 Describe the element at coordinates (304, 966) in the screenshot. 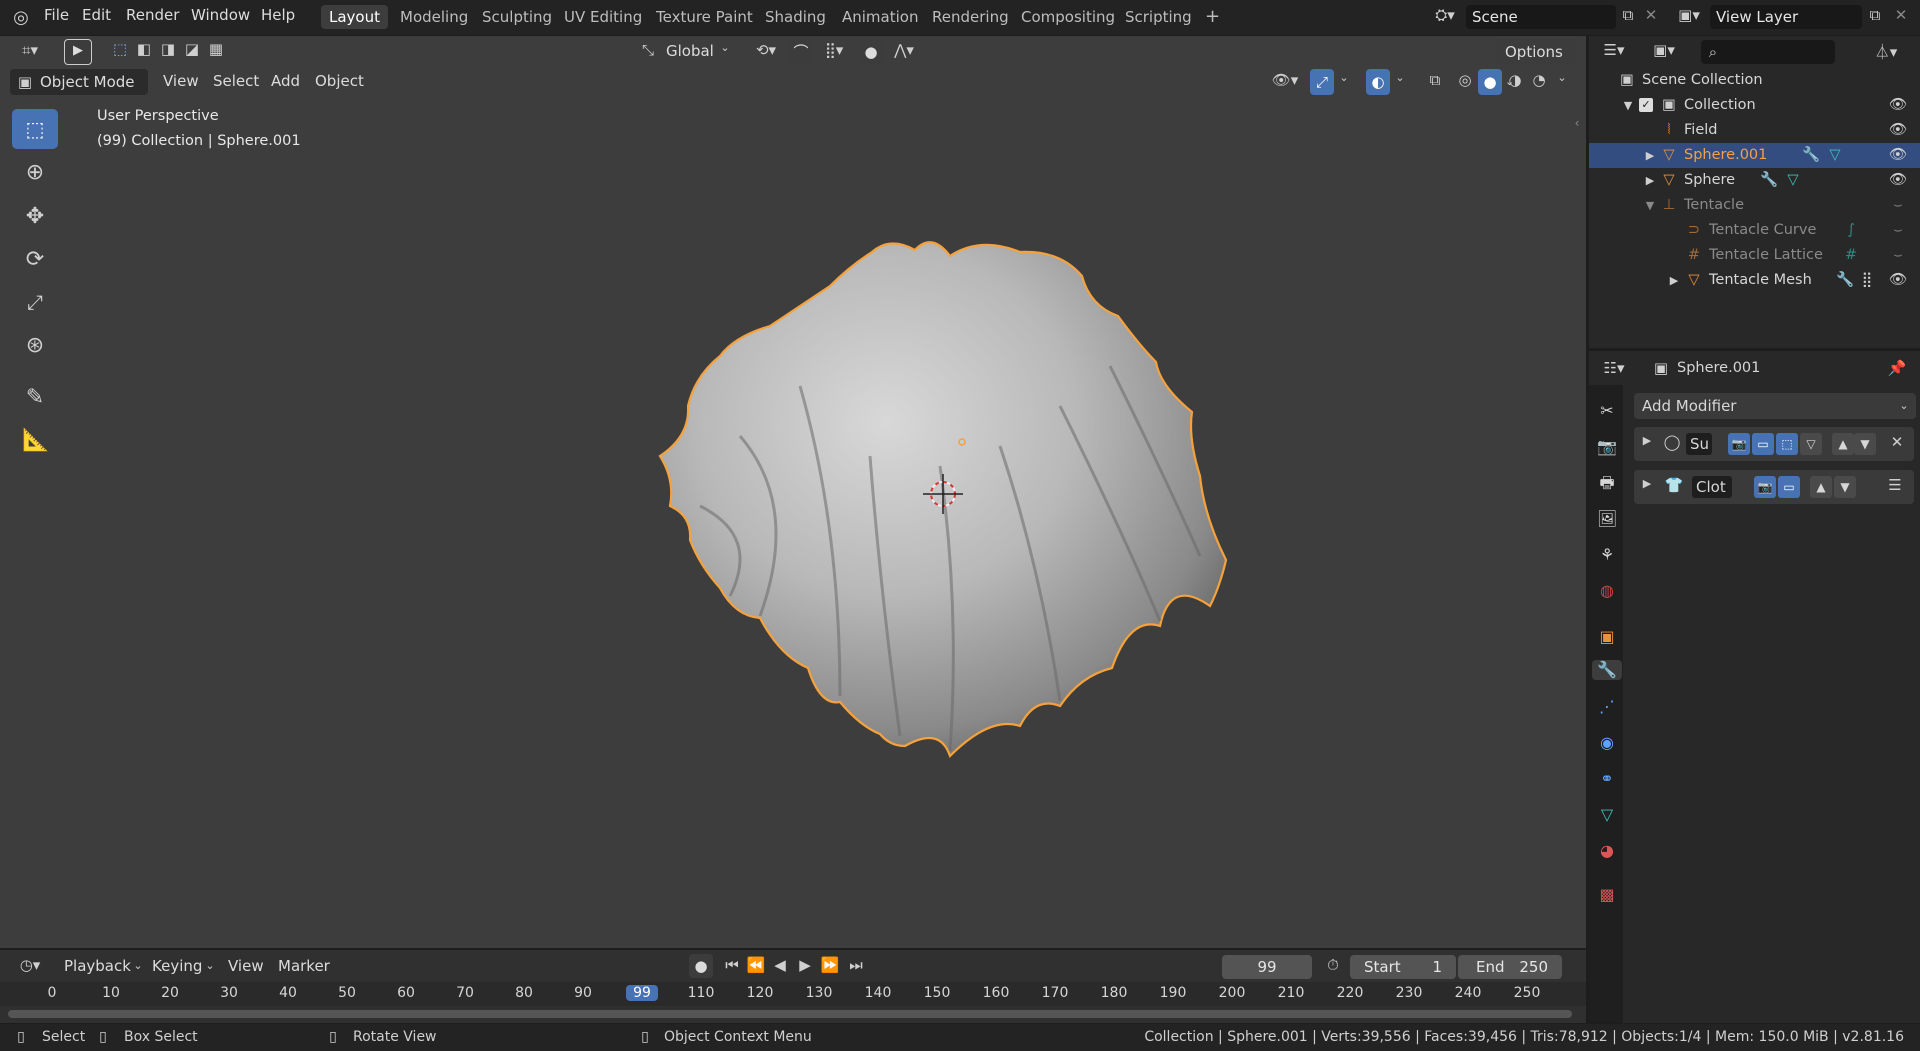

I see `timeline-menu-marker: Marker` at that location.